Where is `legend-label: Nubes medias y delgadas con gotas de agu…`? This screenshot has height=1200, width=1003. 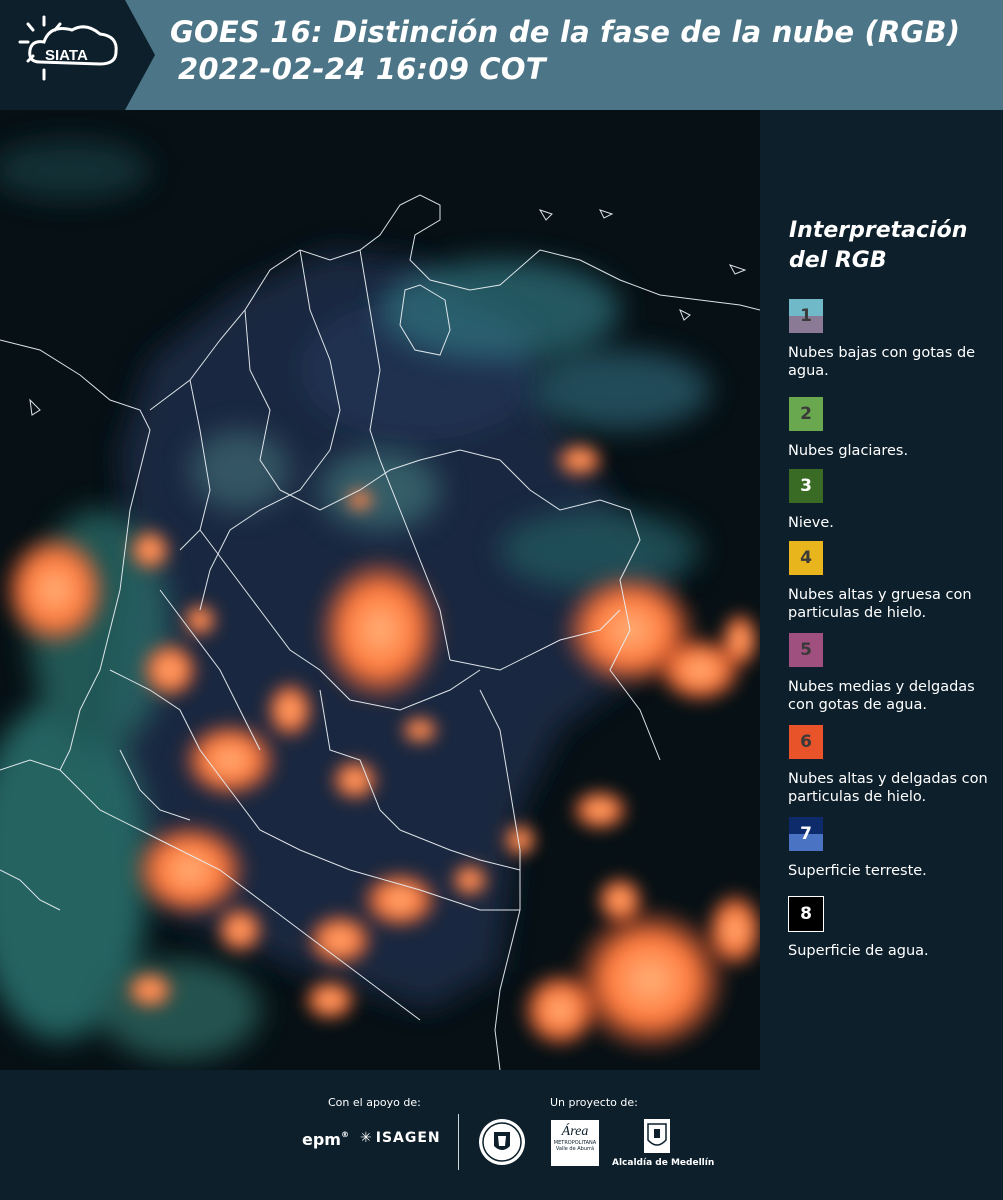
legend-label: Nubes medias y delgadas con gotas de agu… is located at coordinates (881, 696).